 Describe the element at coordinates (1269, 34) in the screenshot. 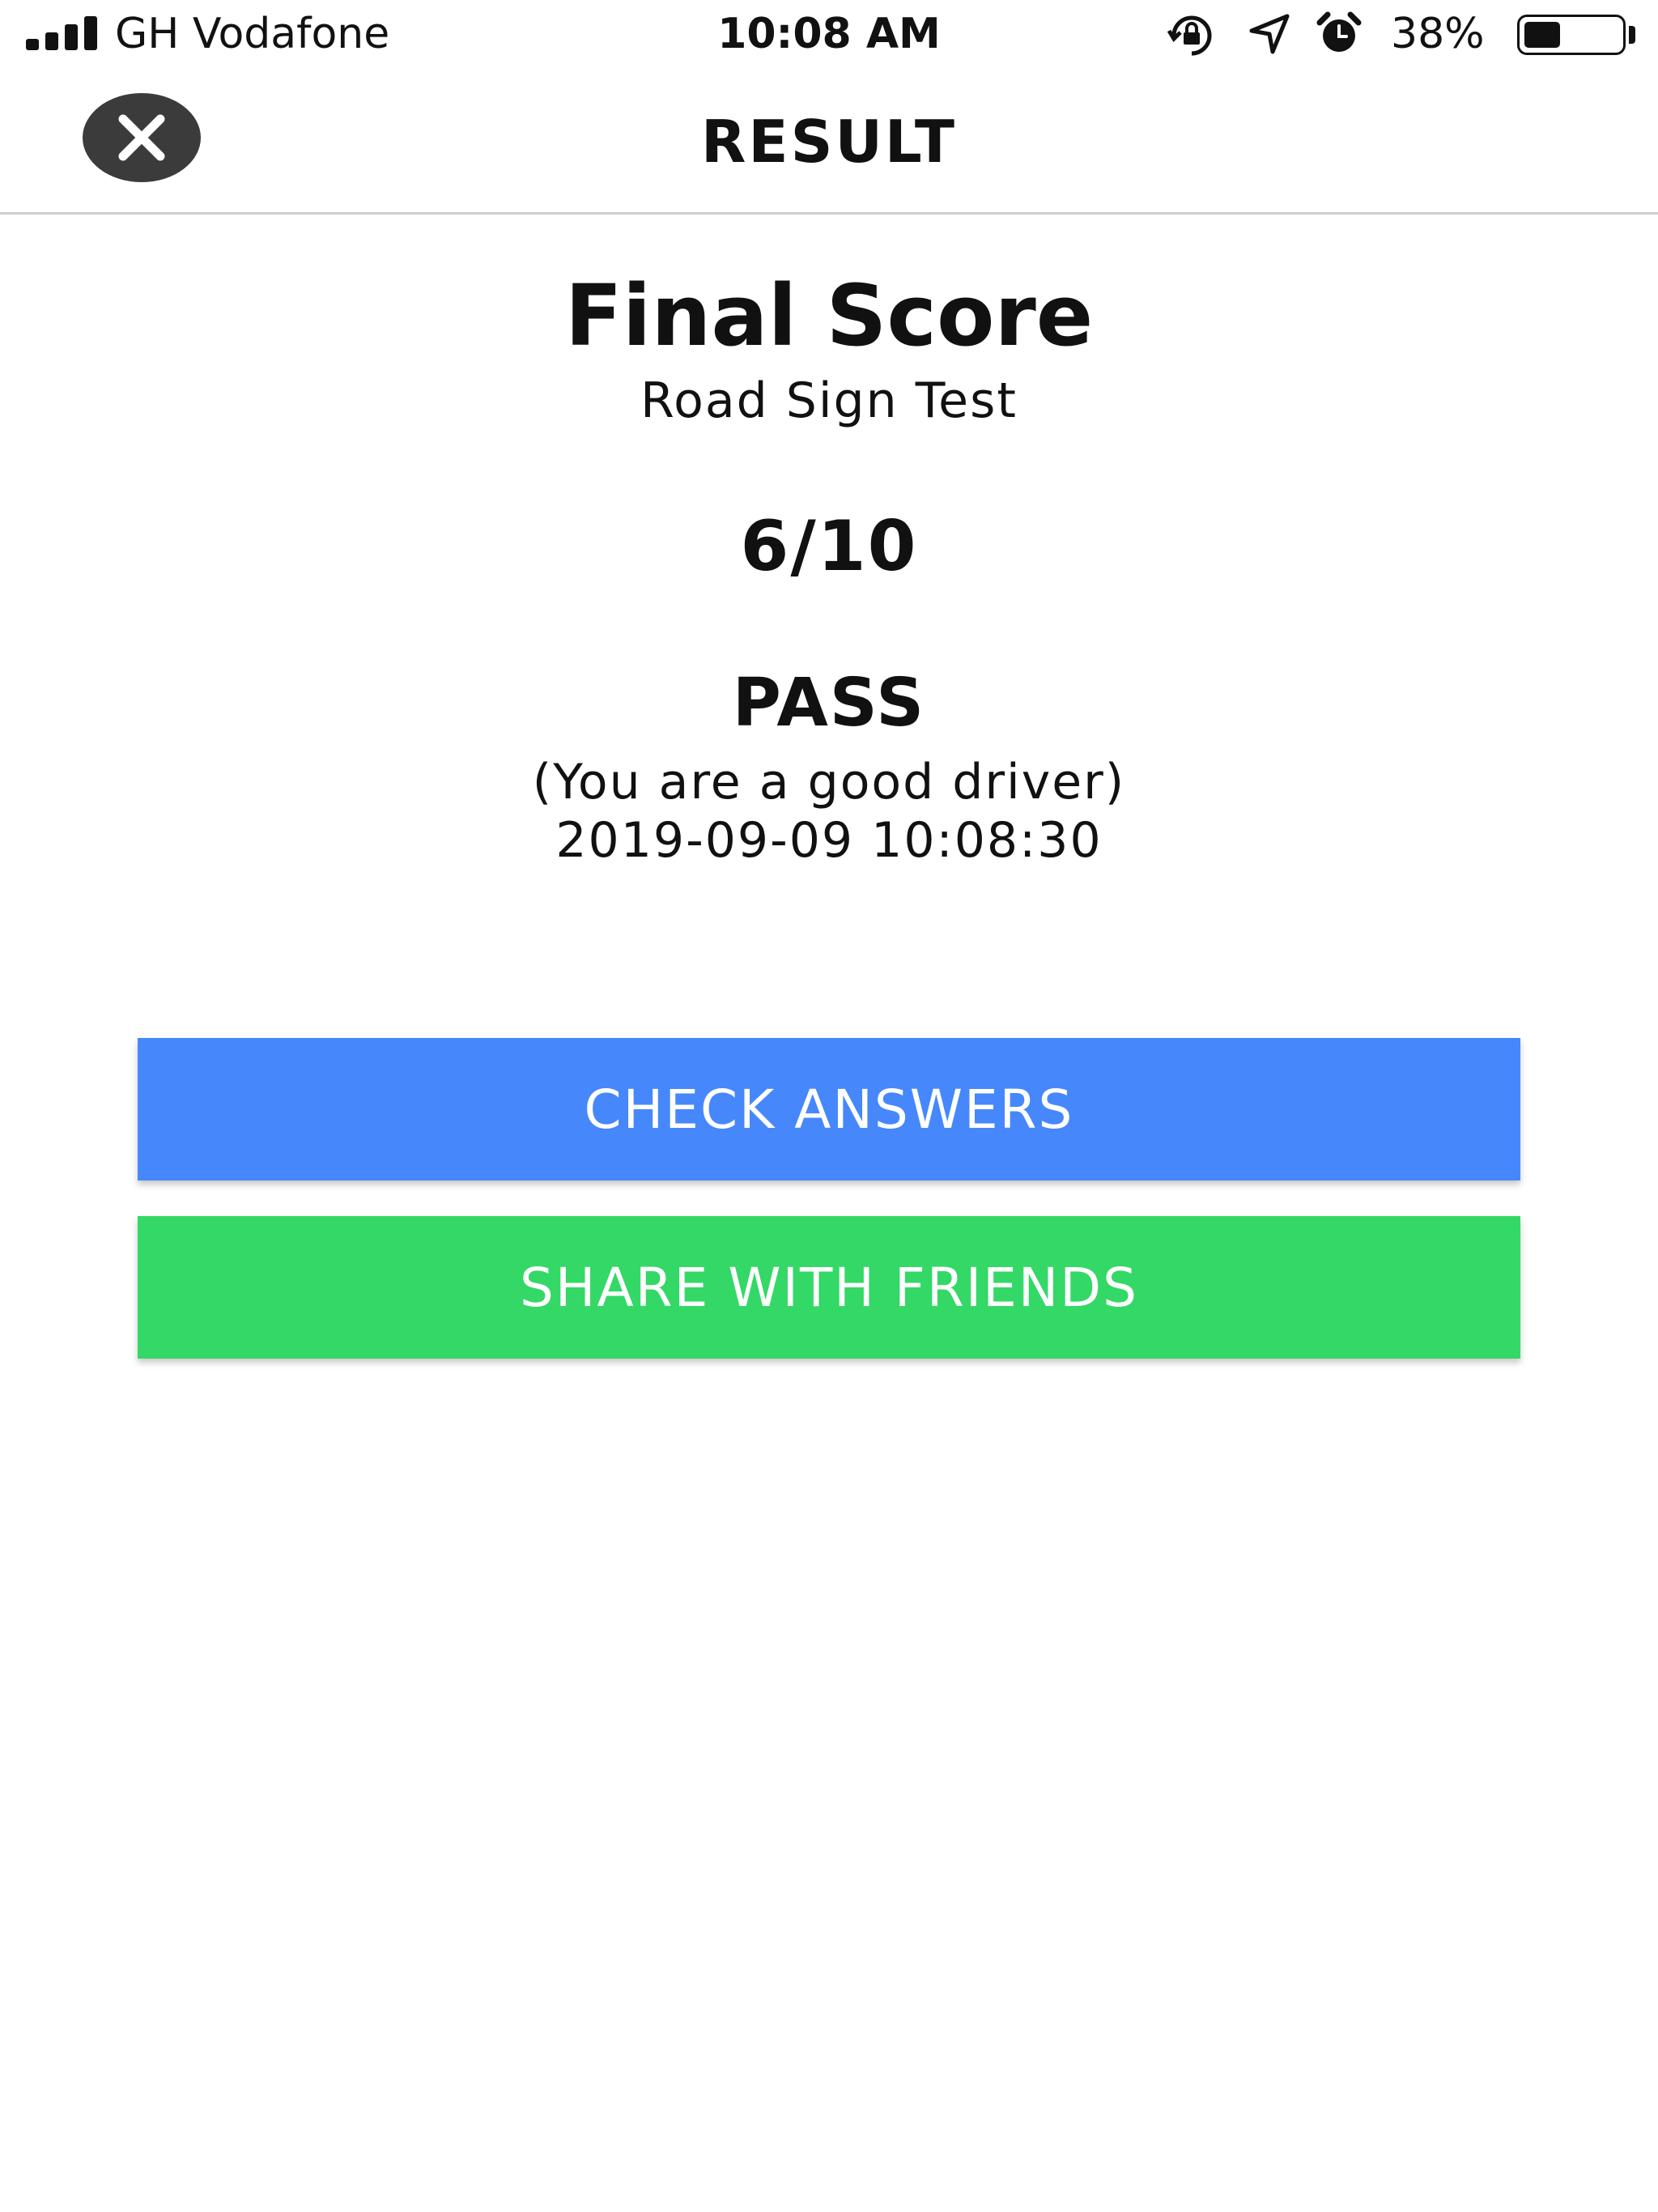

I see `location-icon` at that location.